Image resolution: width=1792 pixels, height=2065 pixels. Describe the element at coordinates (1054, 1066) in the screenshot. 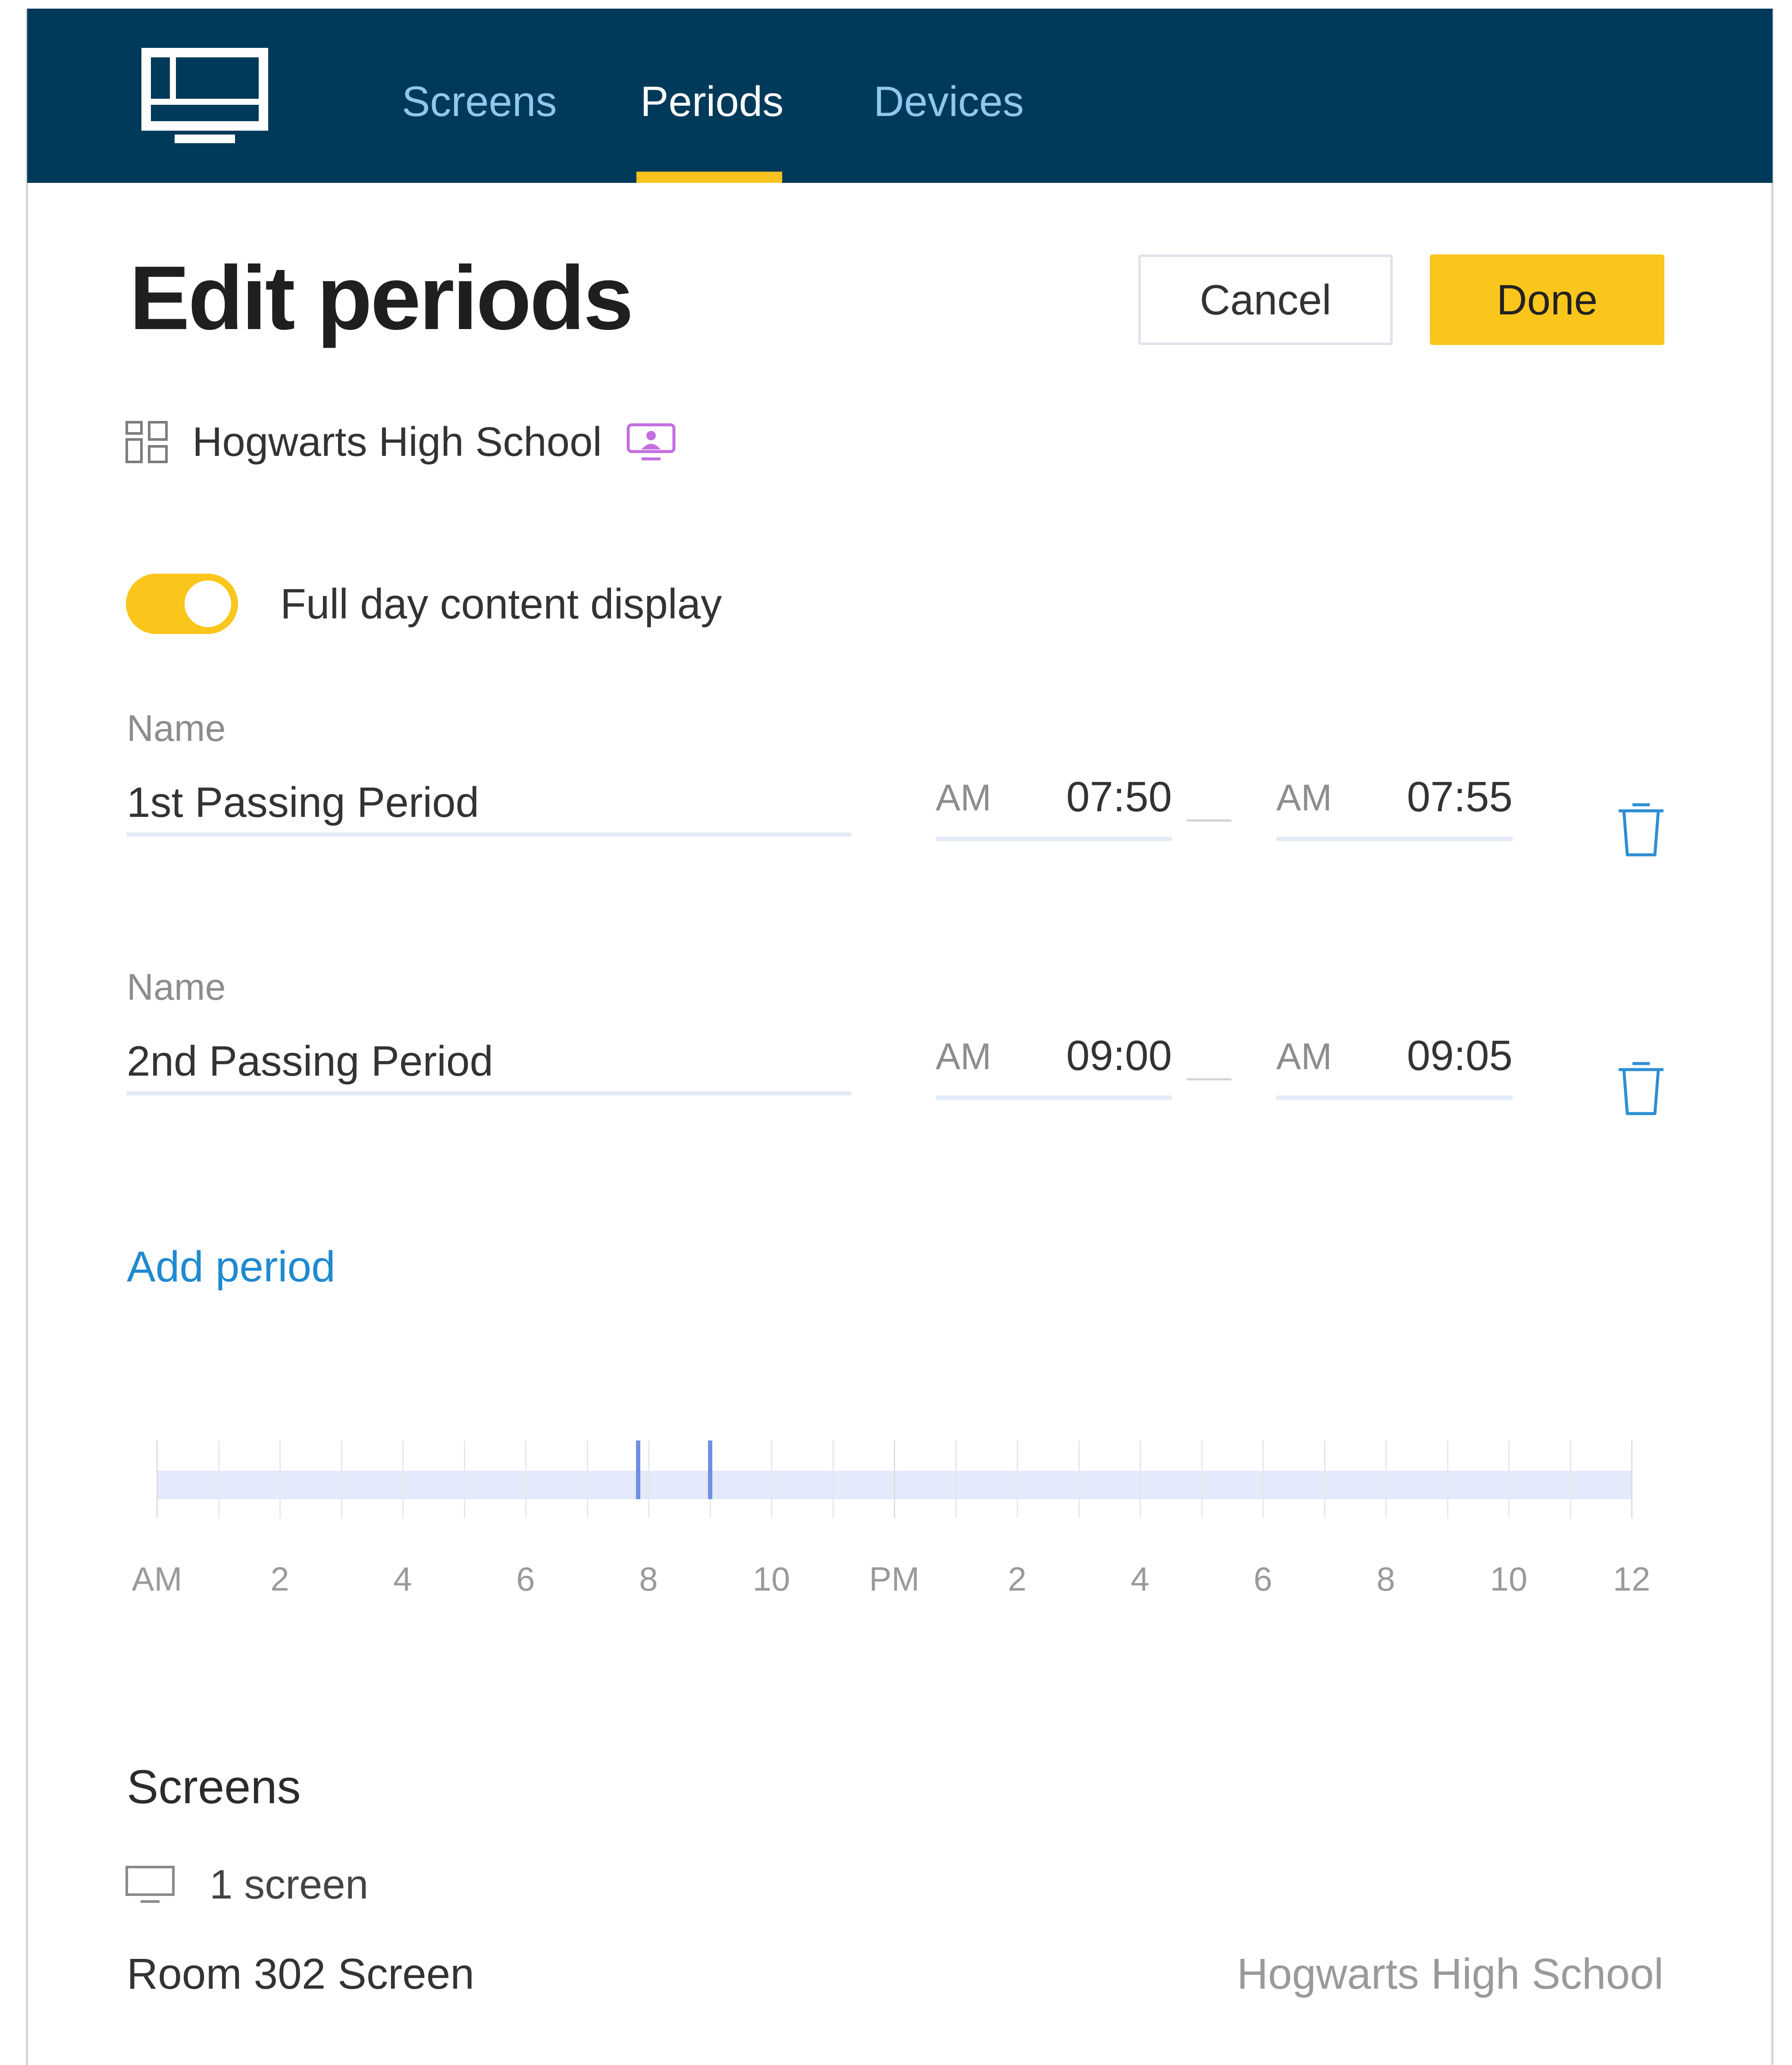

I see `start-time-field: AM 09:00` at that location.